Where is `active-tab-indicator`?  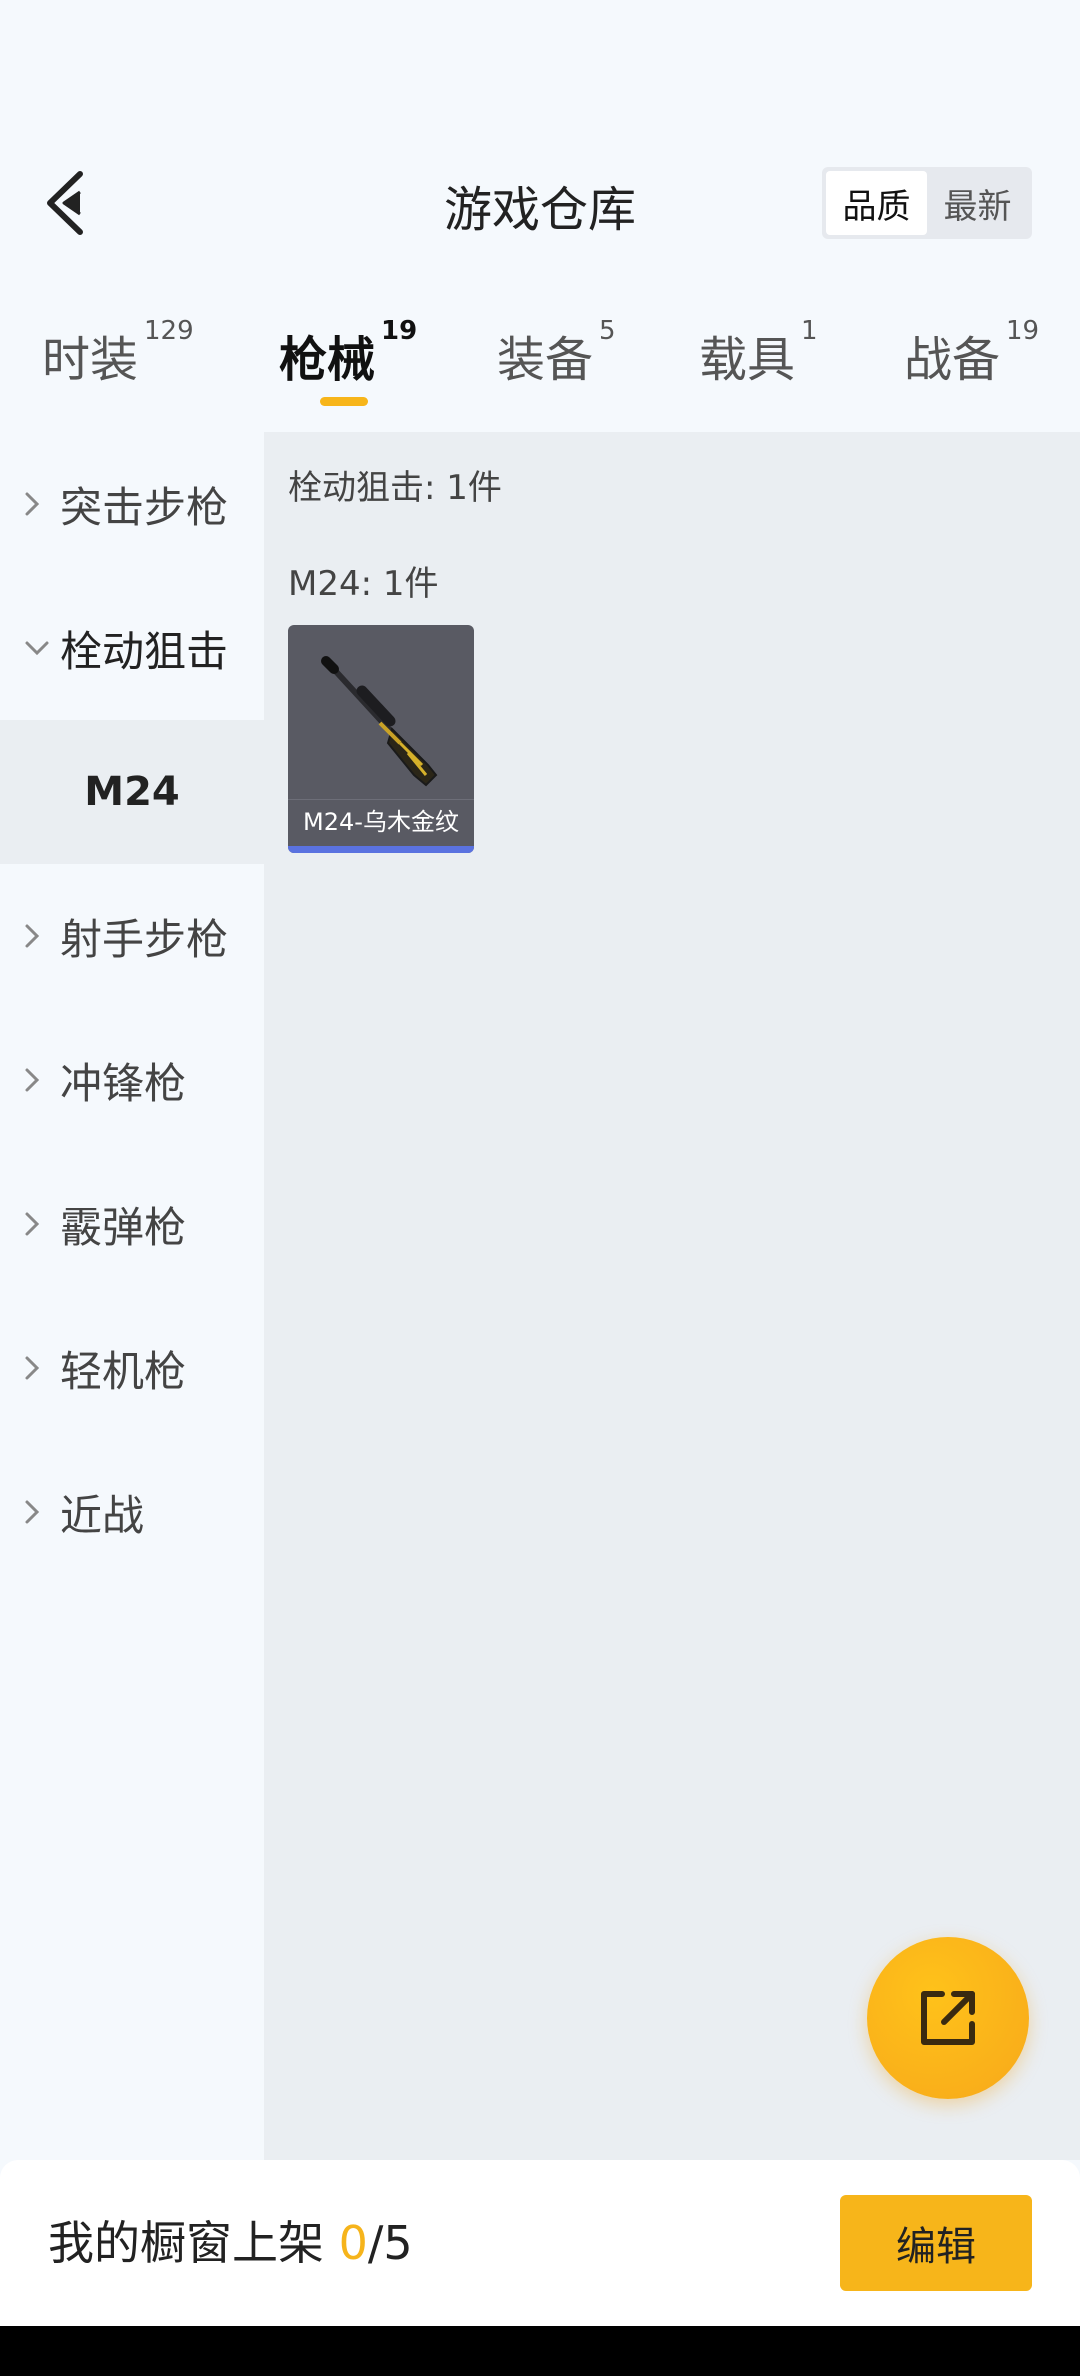
active-tab-indicator is located at coordinates (344, 401).